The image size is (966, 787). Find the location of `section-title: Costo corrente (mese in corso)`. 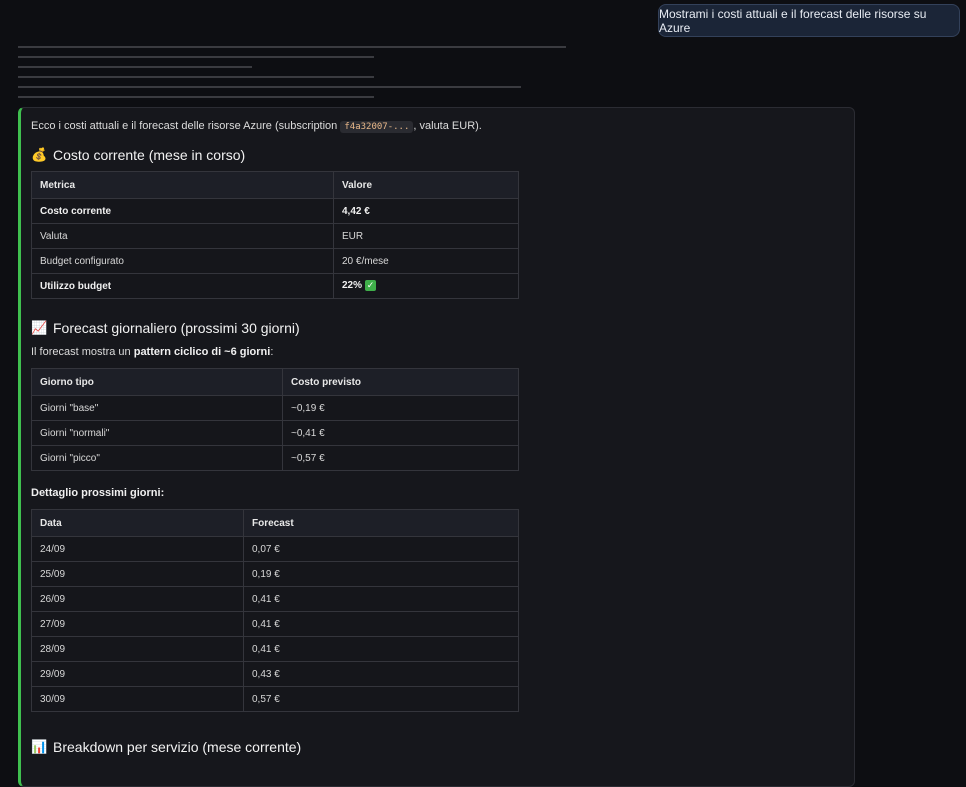

section-title: Costo corrente (mese in corso) is located at coordinates (149, 155).